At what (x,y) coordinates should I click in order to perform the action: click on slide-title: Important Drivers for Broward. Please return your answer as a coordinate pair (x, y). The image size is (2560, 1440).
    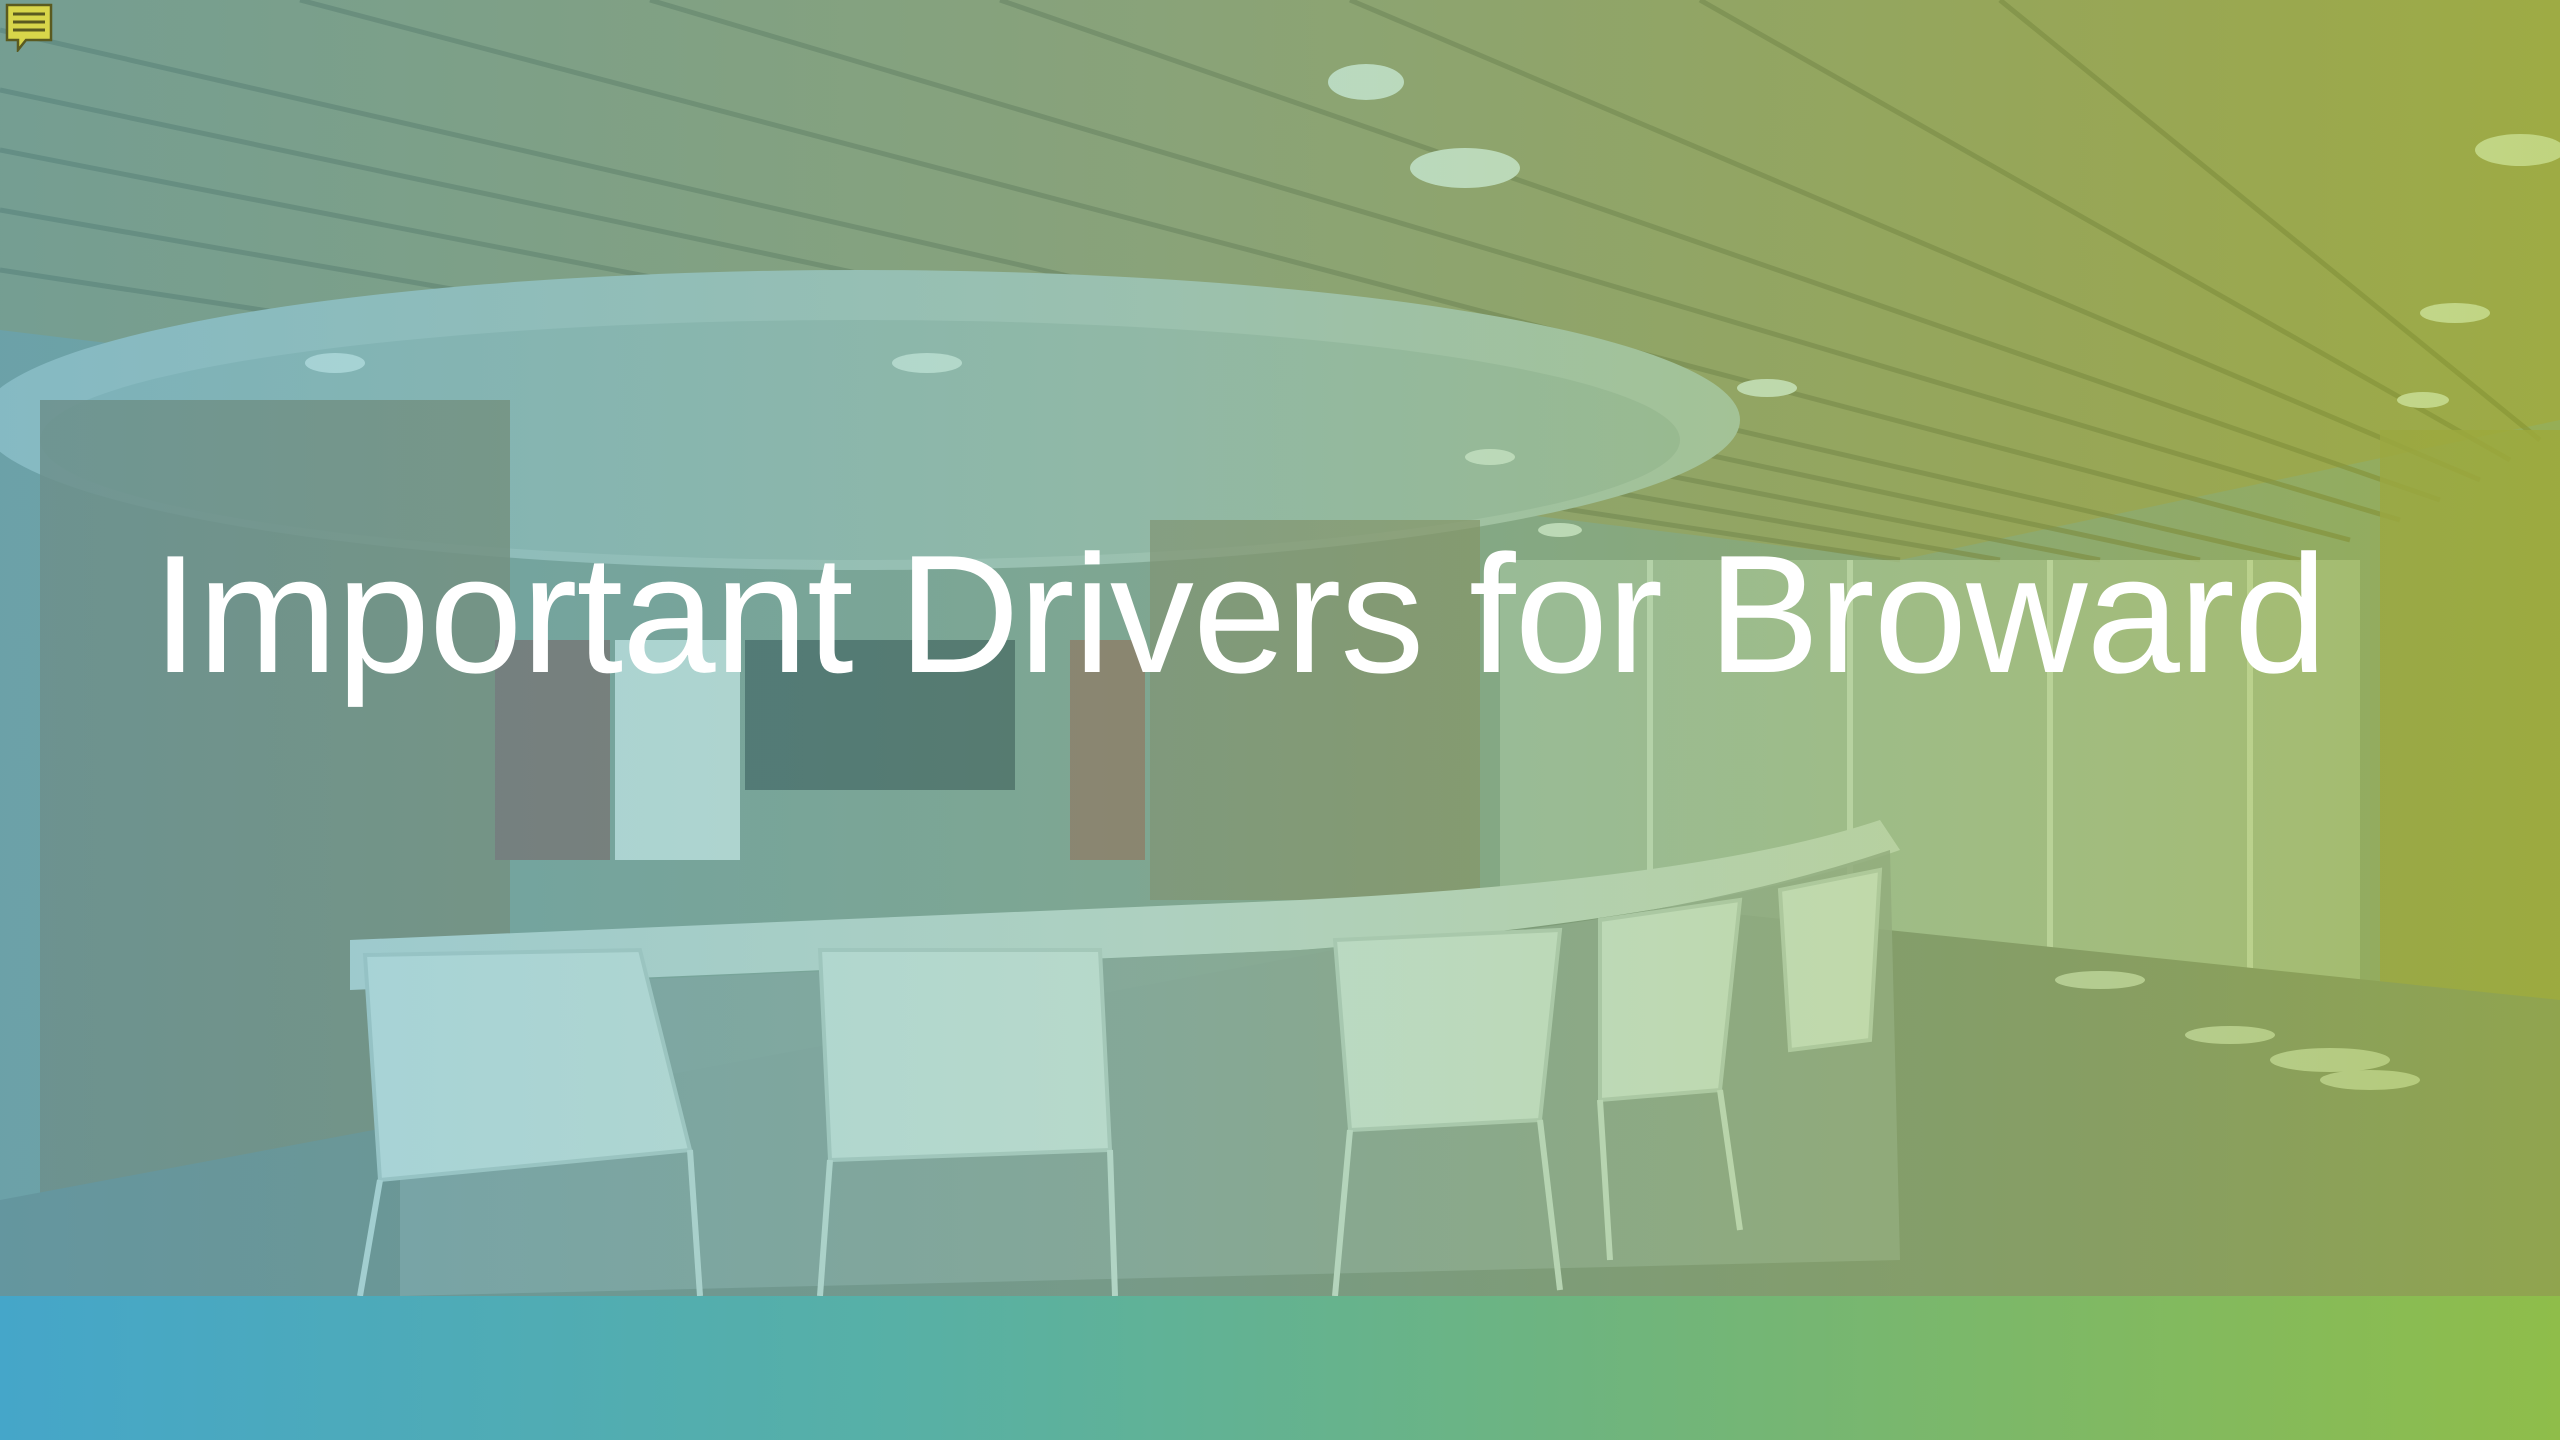
    Looking at the image, I should click on (1239, 614).